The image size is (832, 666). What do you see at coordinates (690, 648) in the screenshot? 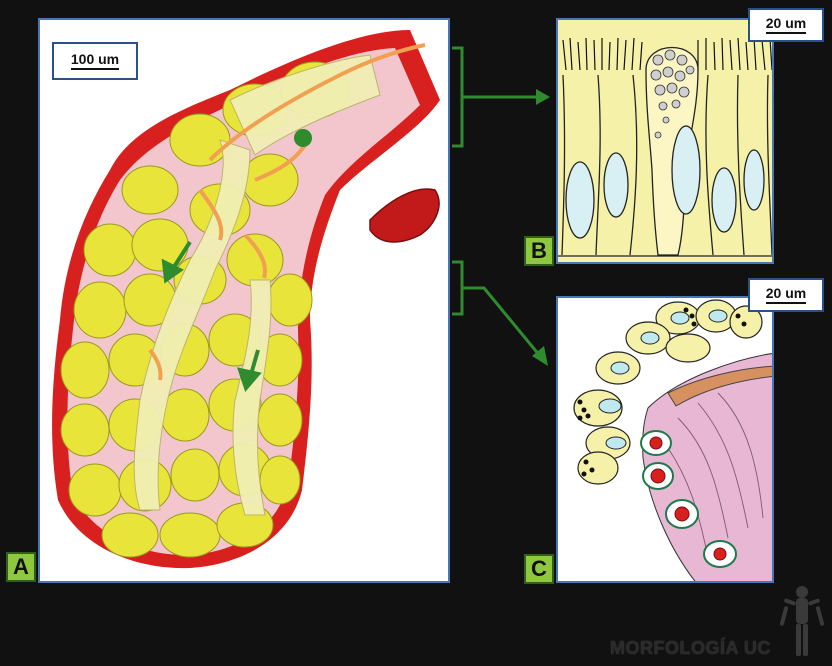
I see `brand-wordmark: MORFOLOGÍA UC` at bounding box center [690, 648].